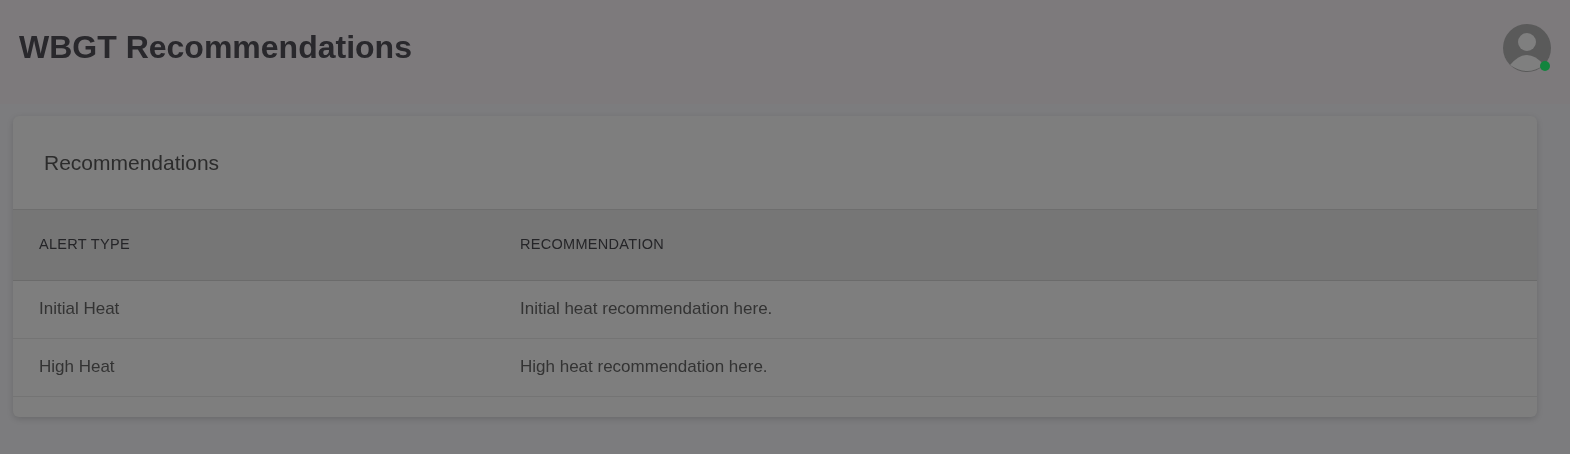 The image size is (1570, 454). Describe the element at coordinates (266, 245) in the screenshot. I see `column-header: ALERT TYPE` at that location.